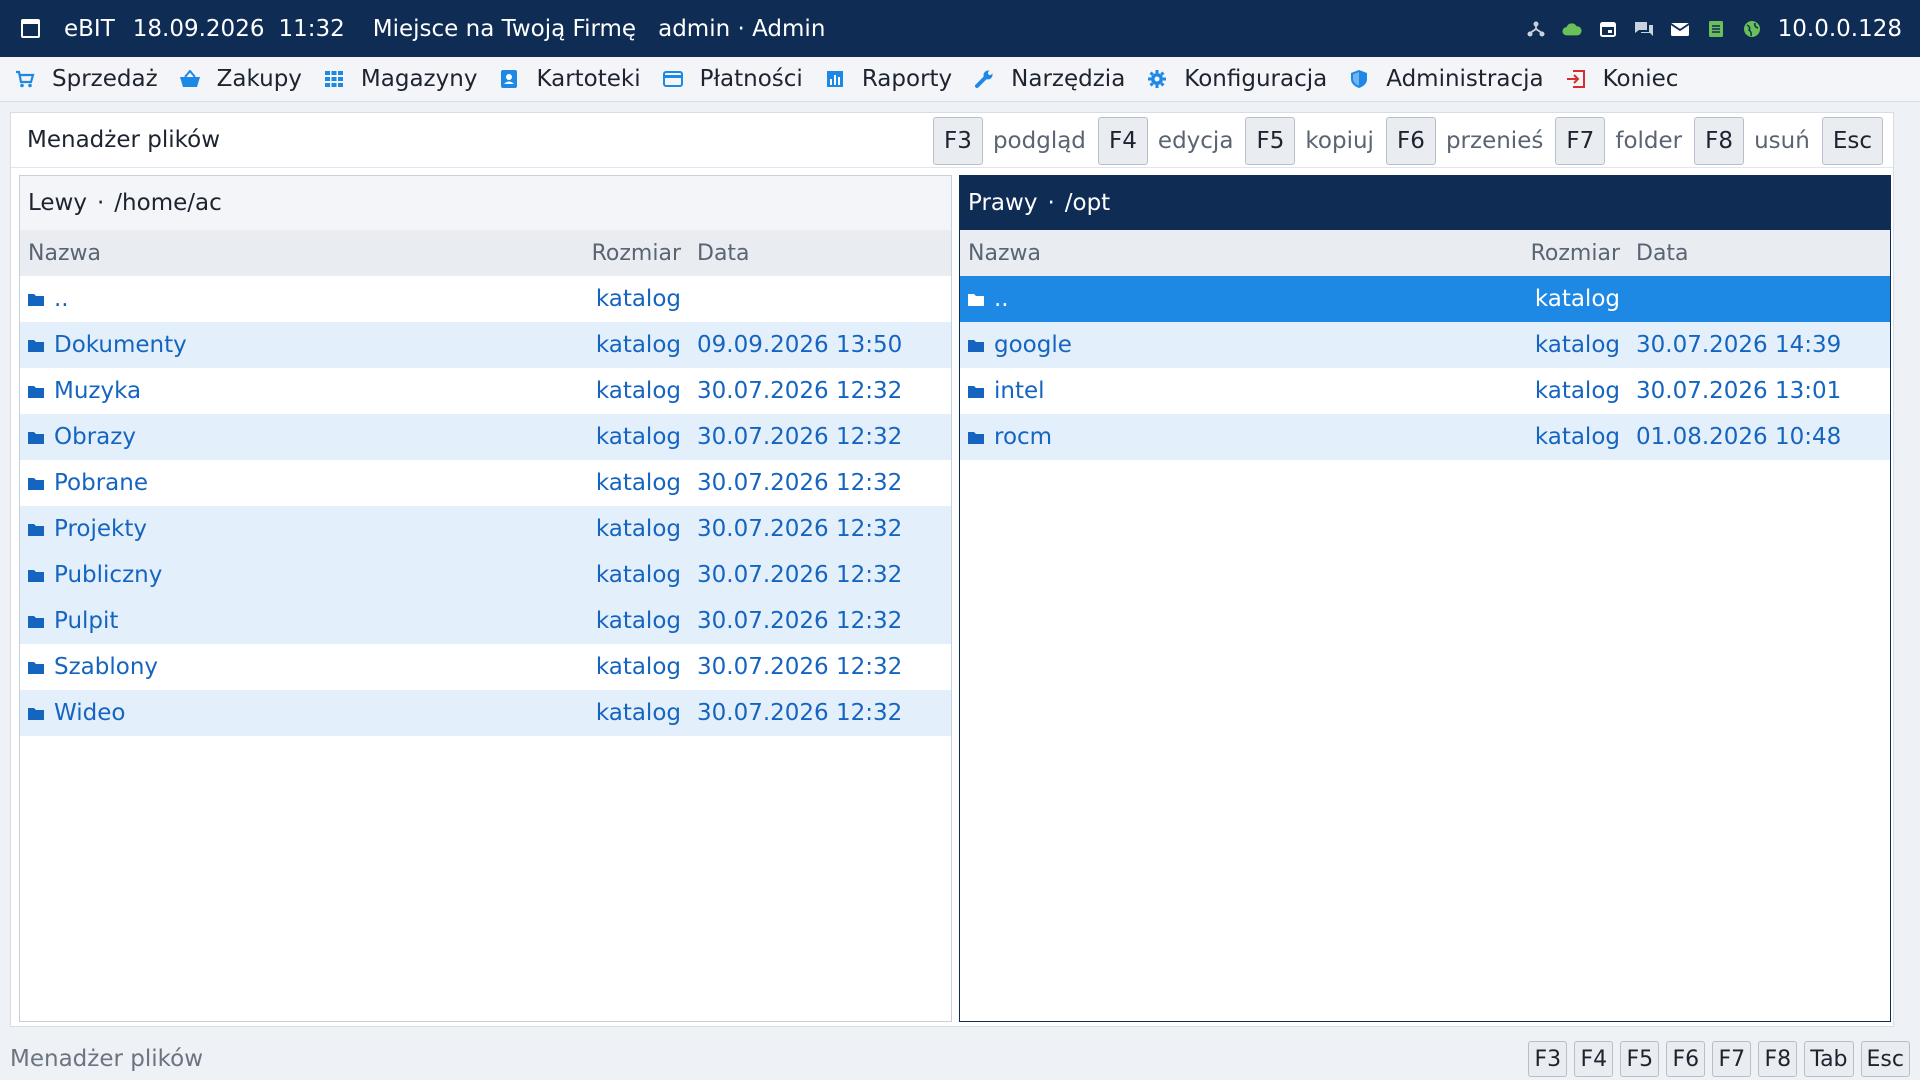 This screenshot has width=1920, height=1080. Describe the element at coordinates (240, 79) in the screenshot. I see `menu-zakupy: Zakupy` at that location.